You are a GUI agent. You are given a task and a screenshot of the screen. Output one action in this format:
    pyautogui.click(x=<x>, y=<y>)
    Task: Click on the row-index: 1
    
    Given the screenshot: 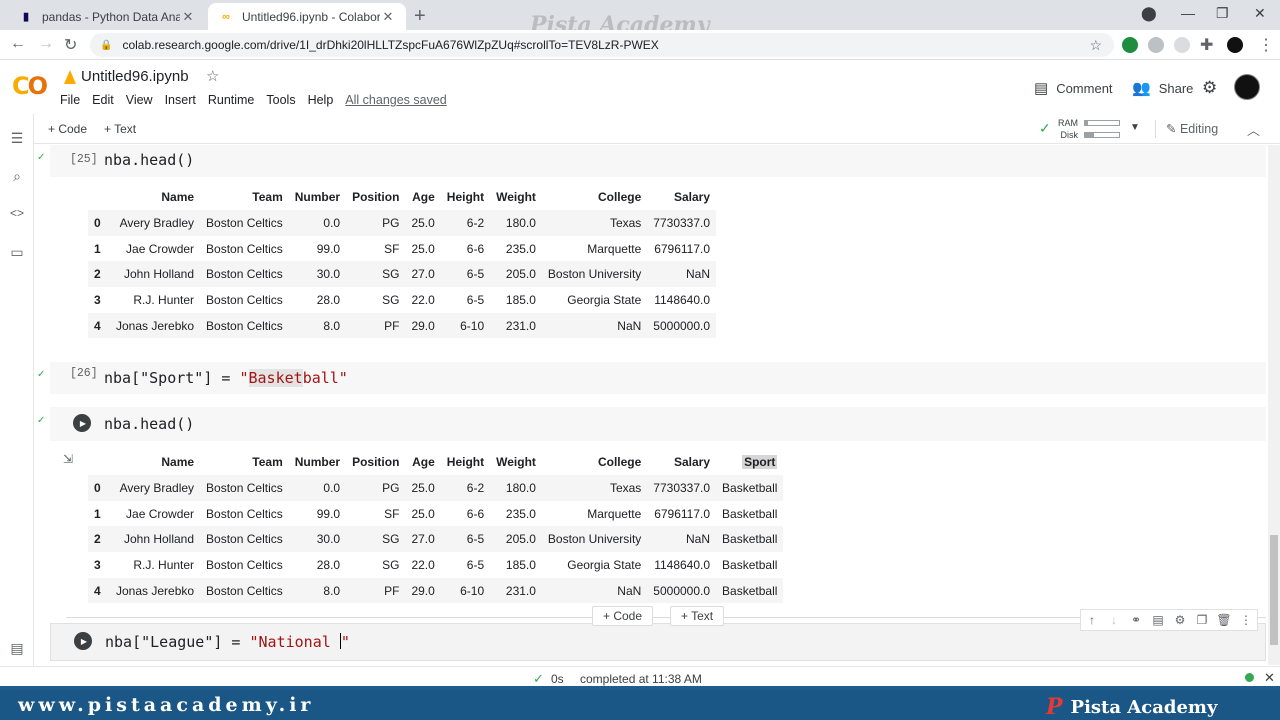 What is the action you would take?
    pyautogui.click(x=97, y=248)
    